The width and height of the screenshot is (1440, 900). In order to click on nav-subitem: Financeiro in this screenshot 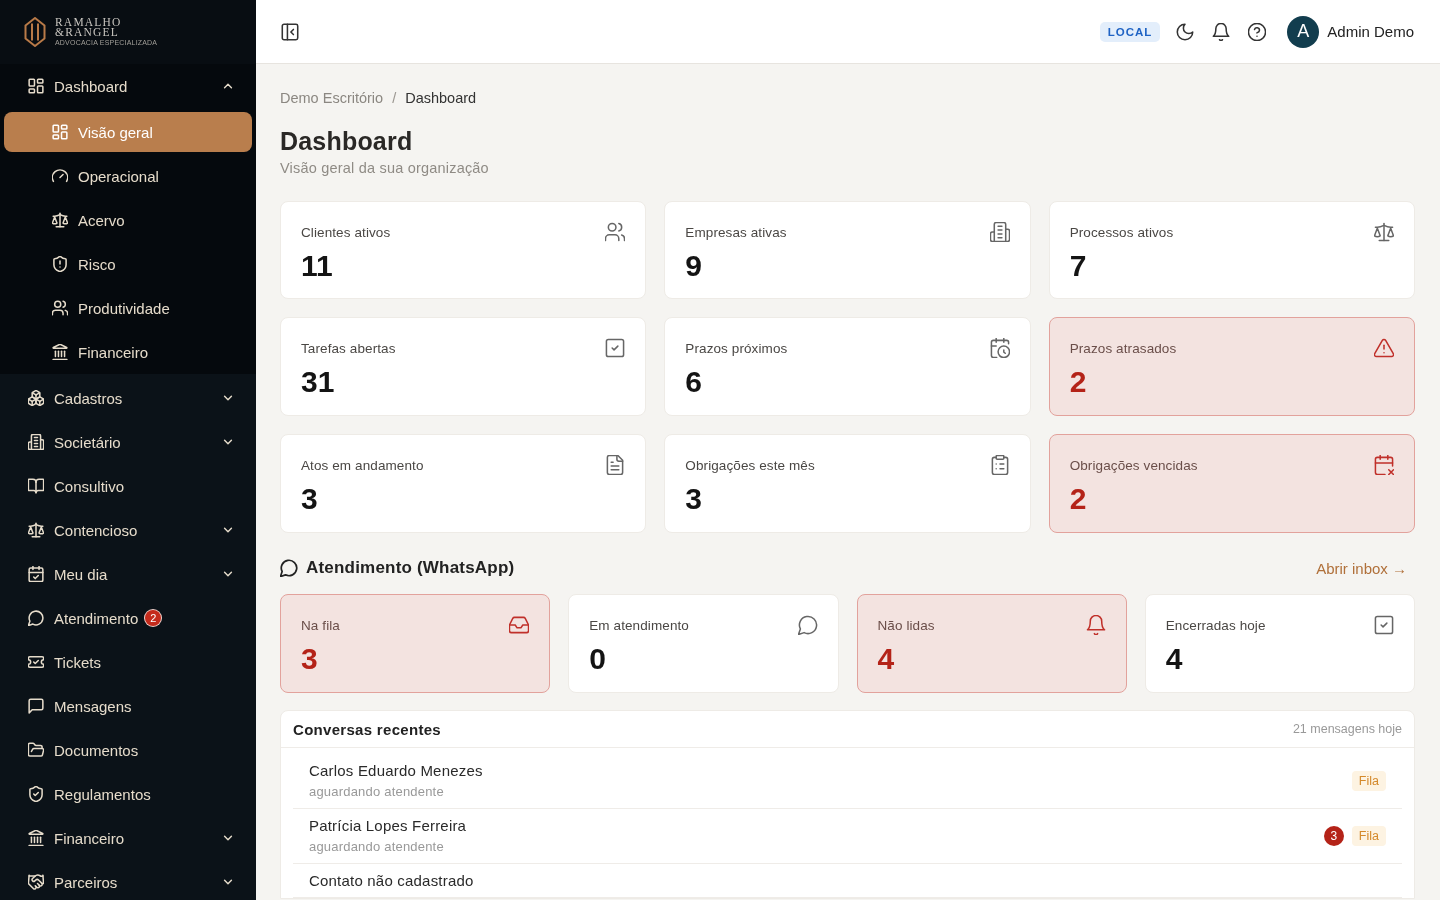, I will do `click(128, 352)`.